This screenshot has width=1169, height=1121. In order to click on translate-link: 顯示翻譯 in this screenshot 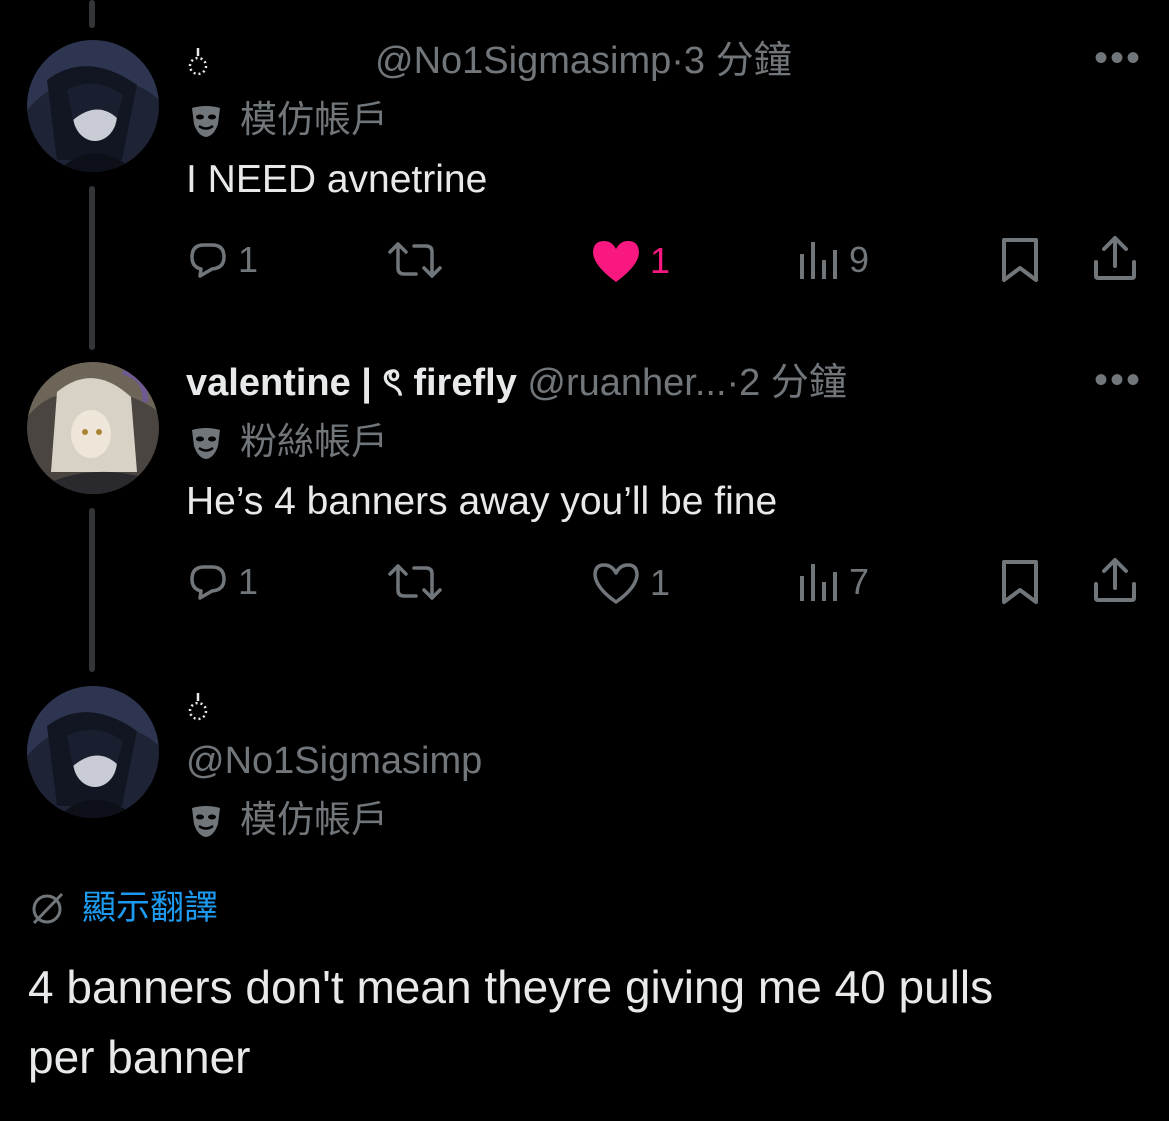, I will do `click(123, 908)`.